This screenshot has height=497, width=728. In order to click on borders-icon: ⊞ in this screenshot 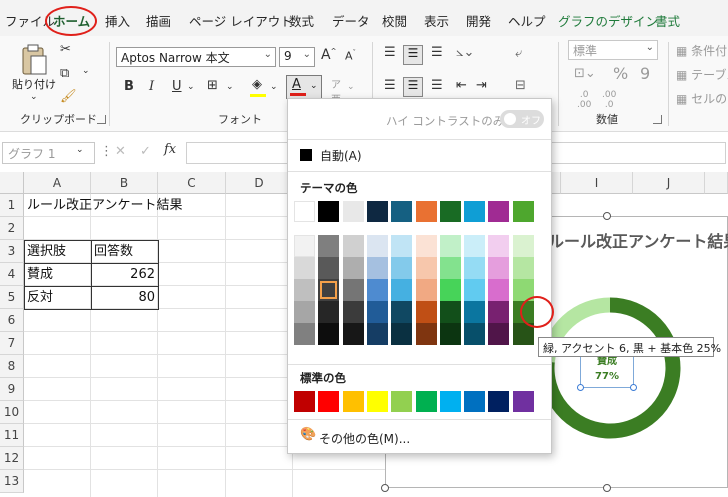, I will do `click(212, 85)`.